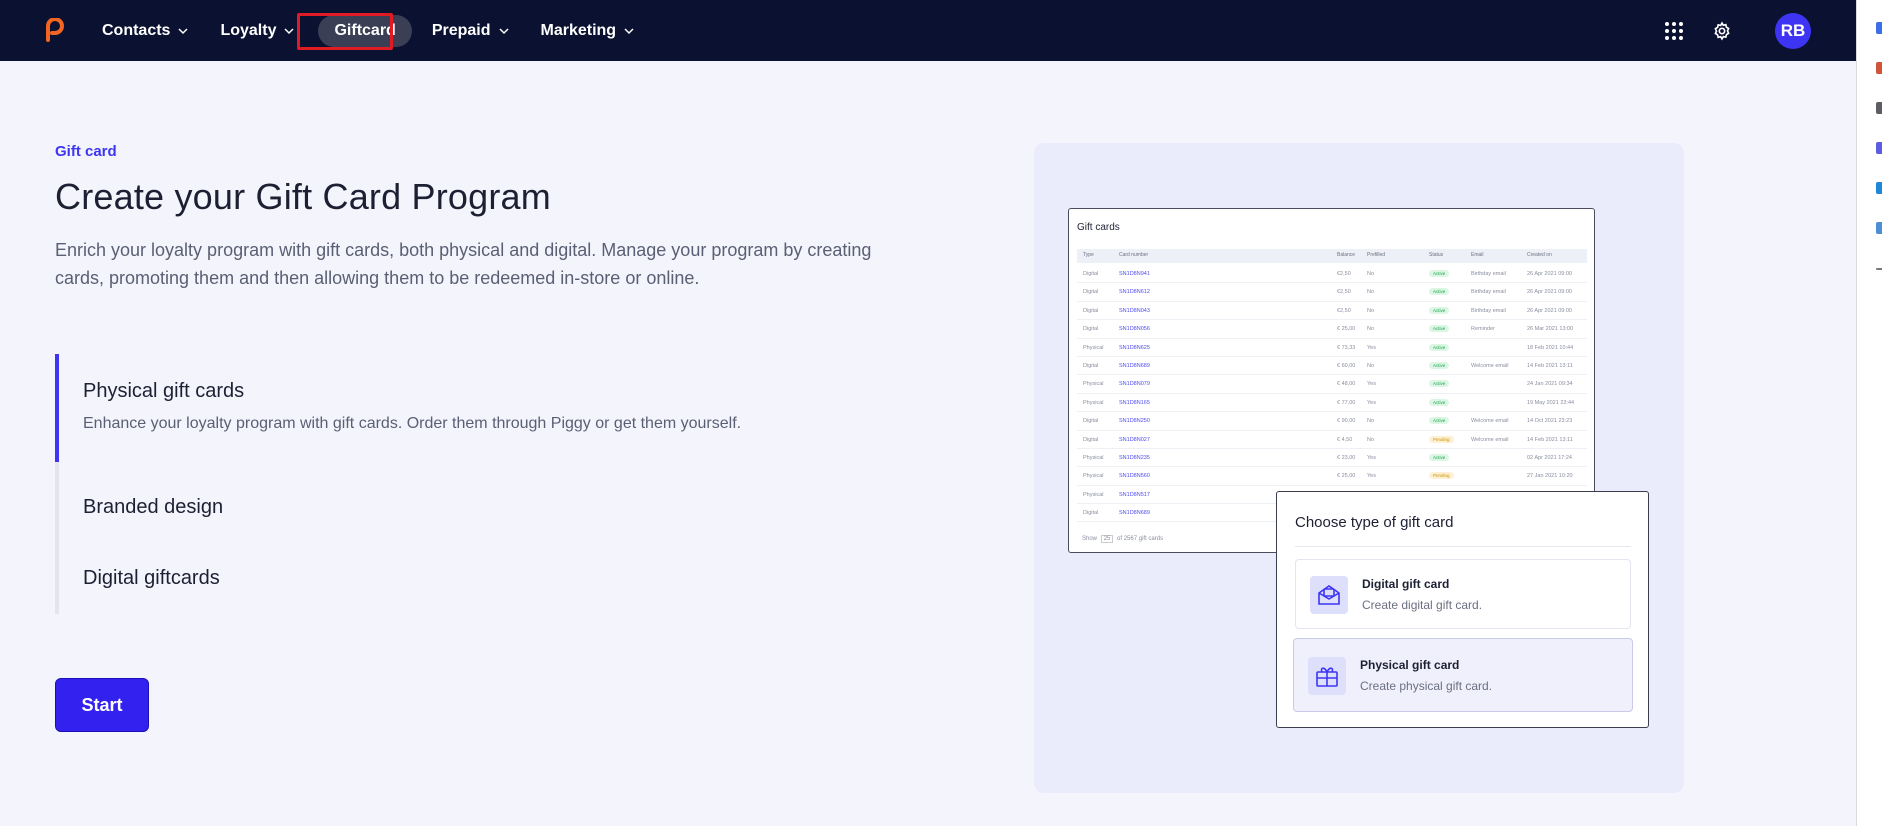  I want to click on option-description: Create physical gift card., so click(1426, 686).